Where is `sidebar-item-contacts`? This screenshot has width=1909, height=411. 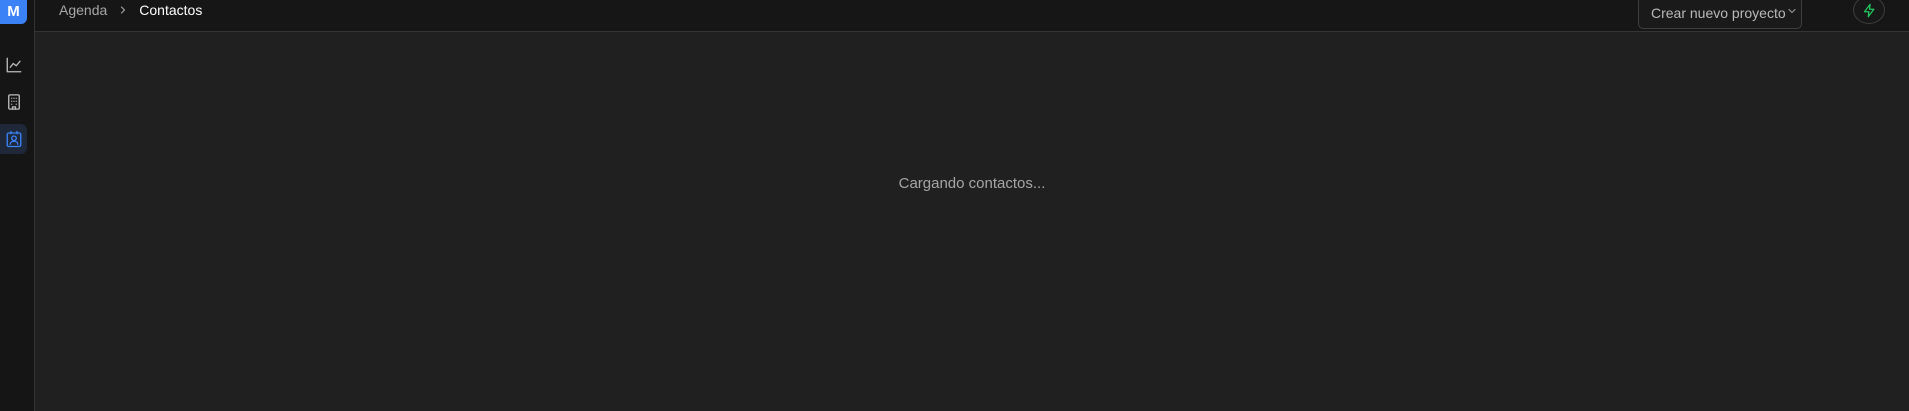
sidebar-item-contacts is located at coordinates (13, 139).